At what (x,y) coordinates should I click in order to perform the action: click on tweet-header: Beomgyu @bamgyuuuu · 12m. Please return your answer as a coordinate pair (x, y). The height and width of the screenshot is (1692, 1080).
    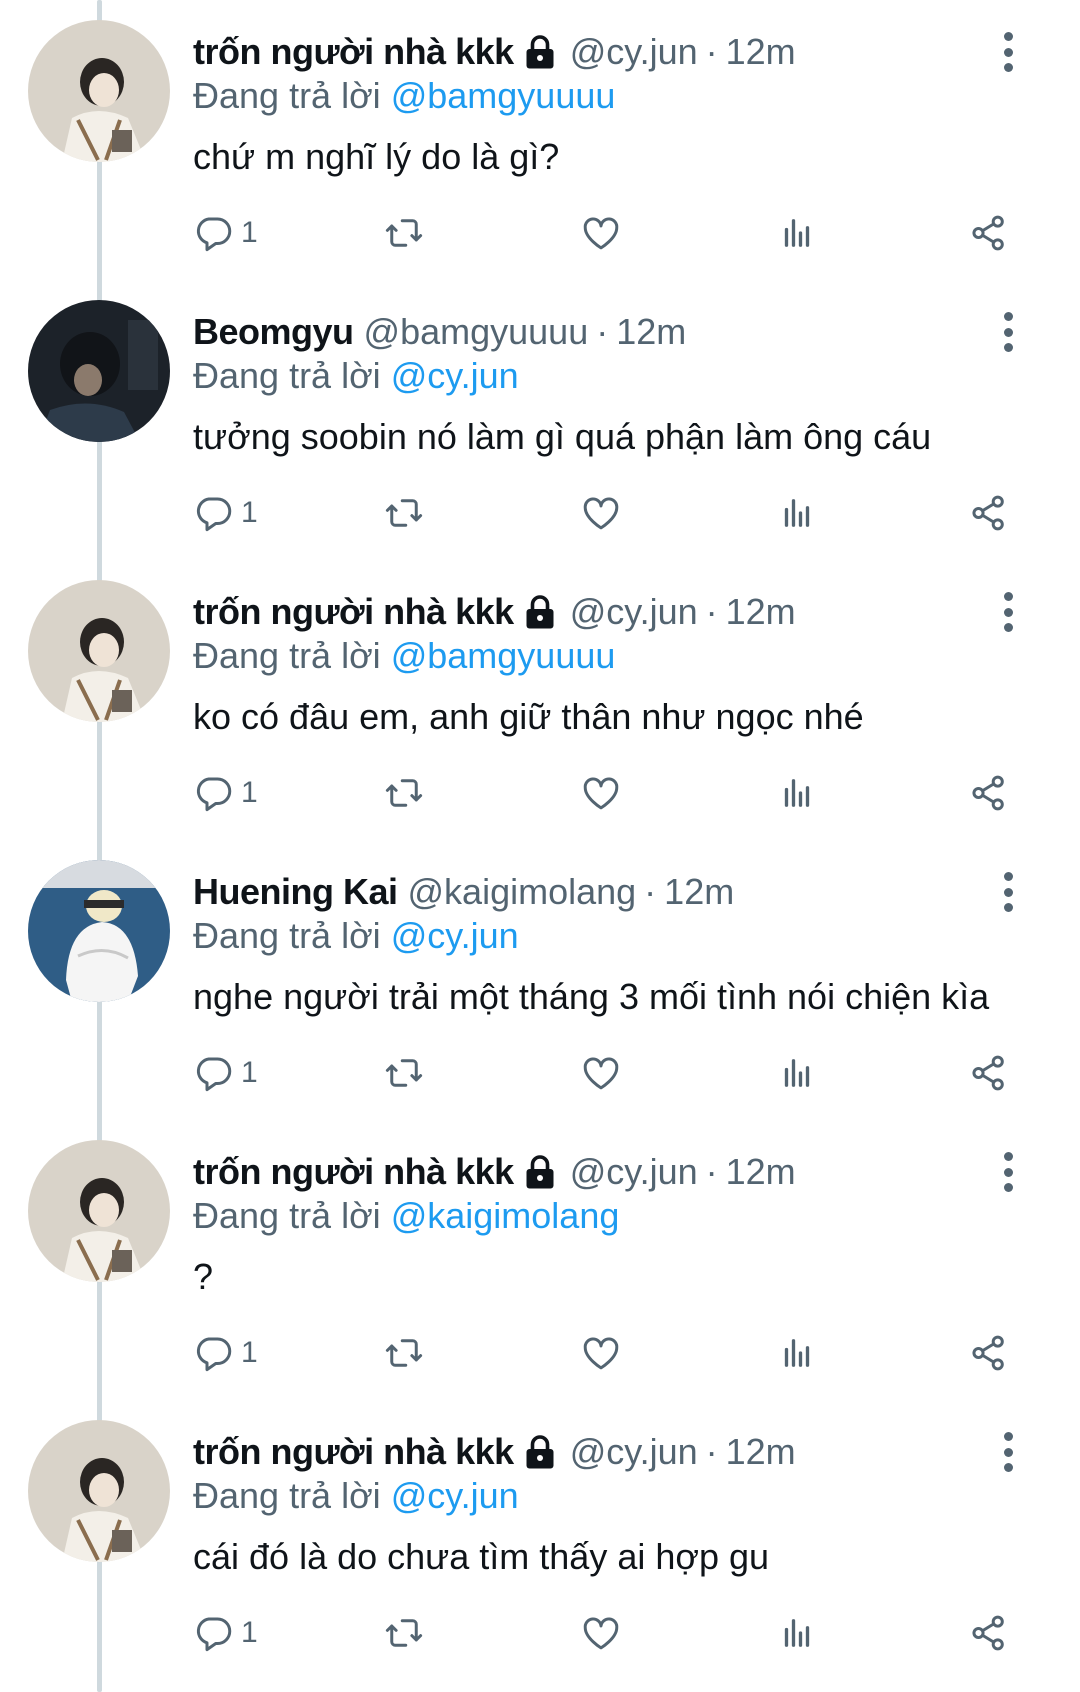
    Looking at the image, I should click on (439, 332).